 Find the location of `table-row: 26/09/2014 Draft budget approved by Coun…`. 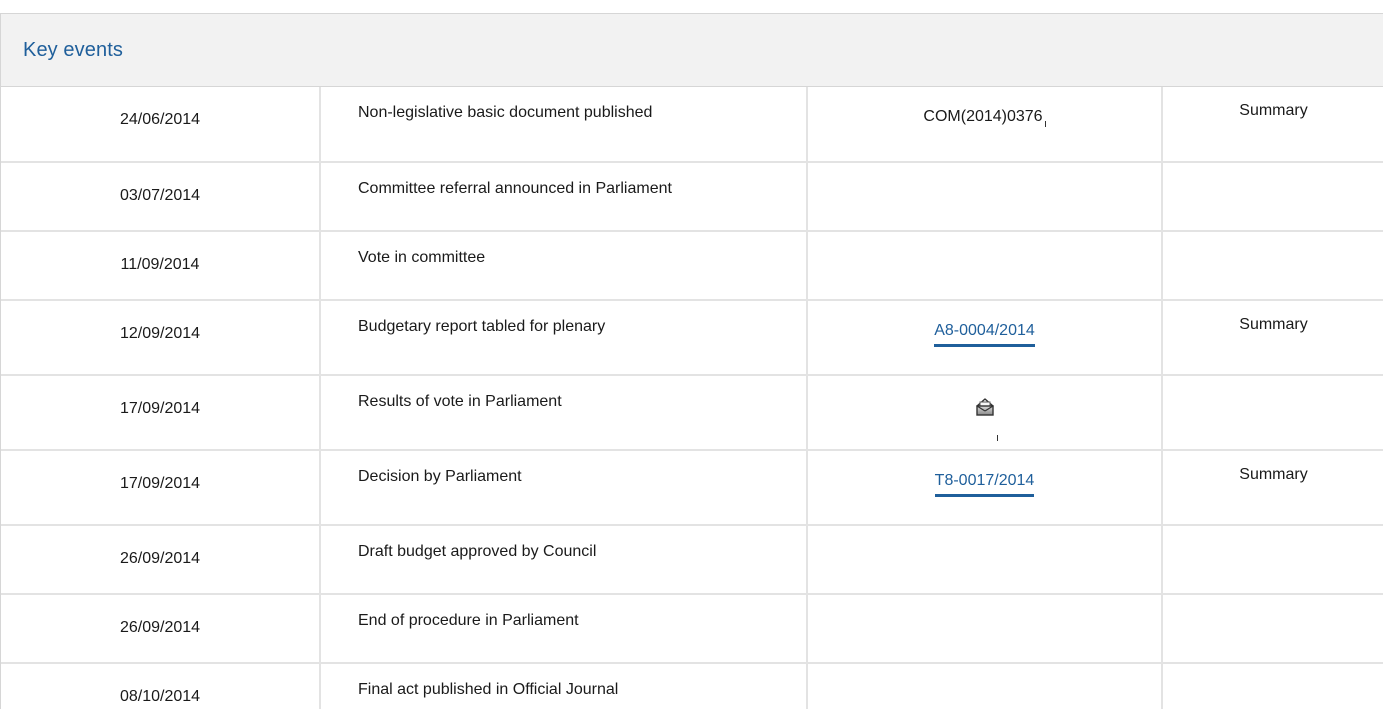

table-row: 26/09/2014 Draft budget approved by Coun… is located at coordinates (692, 560).